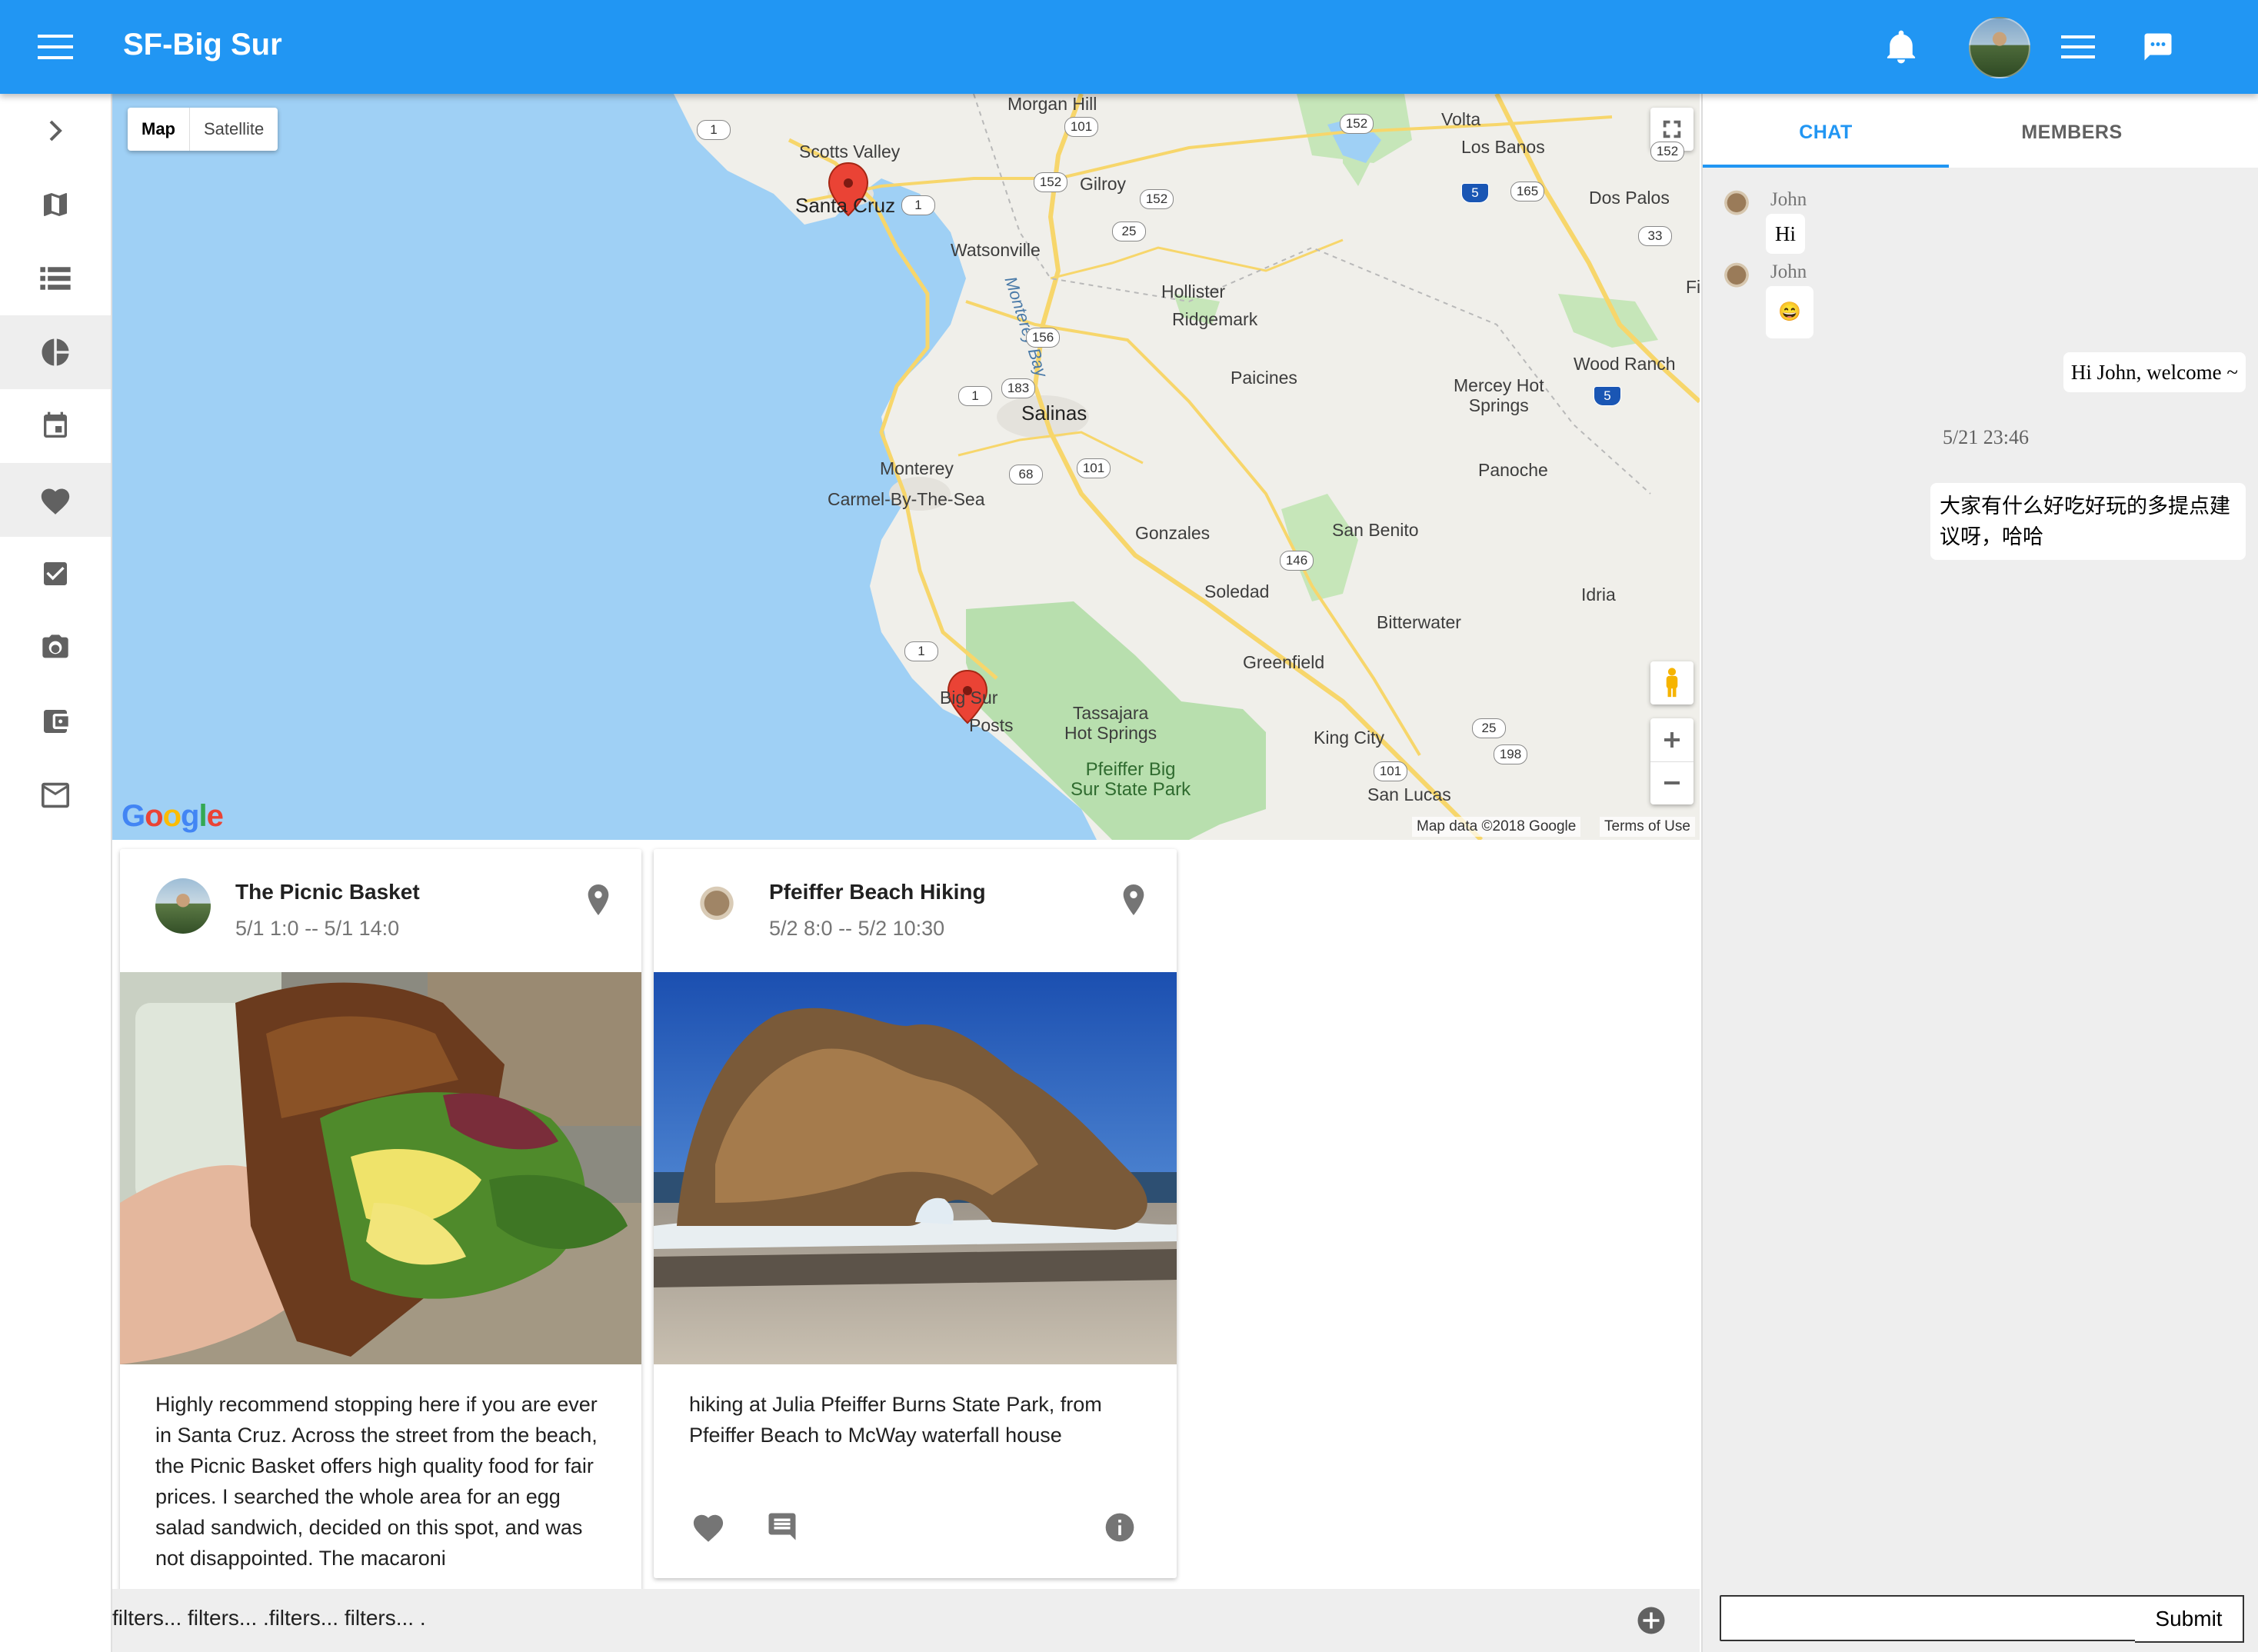  Describe the element at coordinates (1043, 338) in the screenshot. I see `route-shield: 156` at that location.